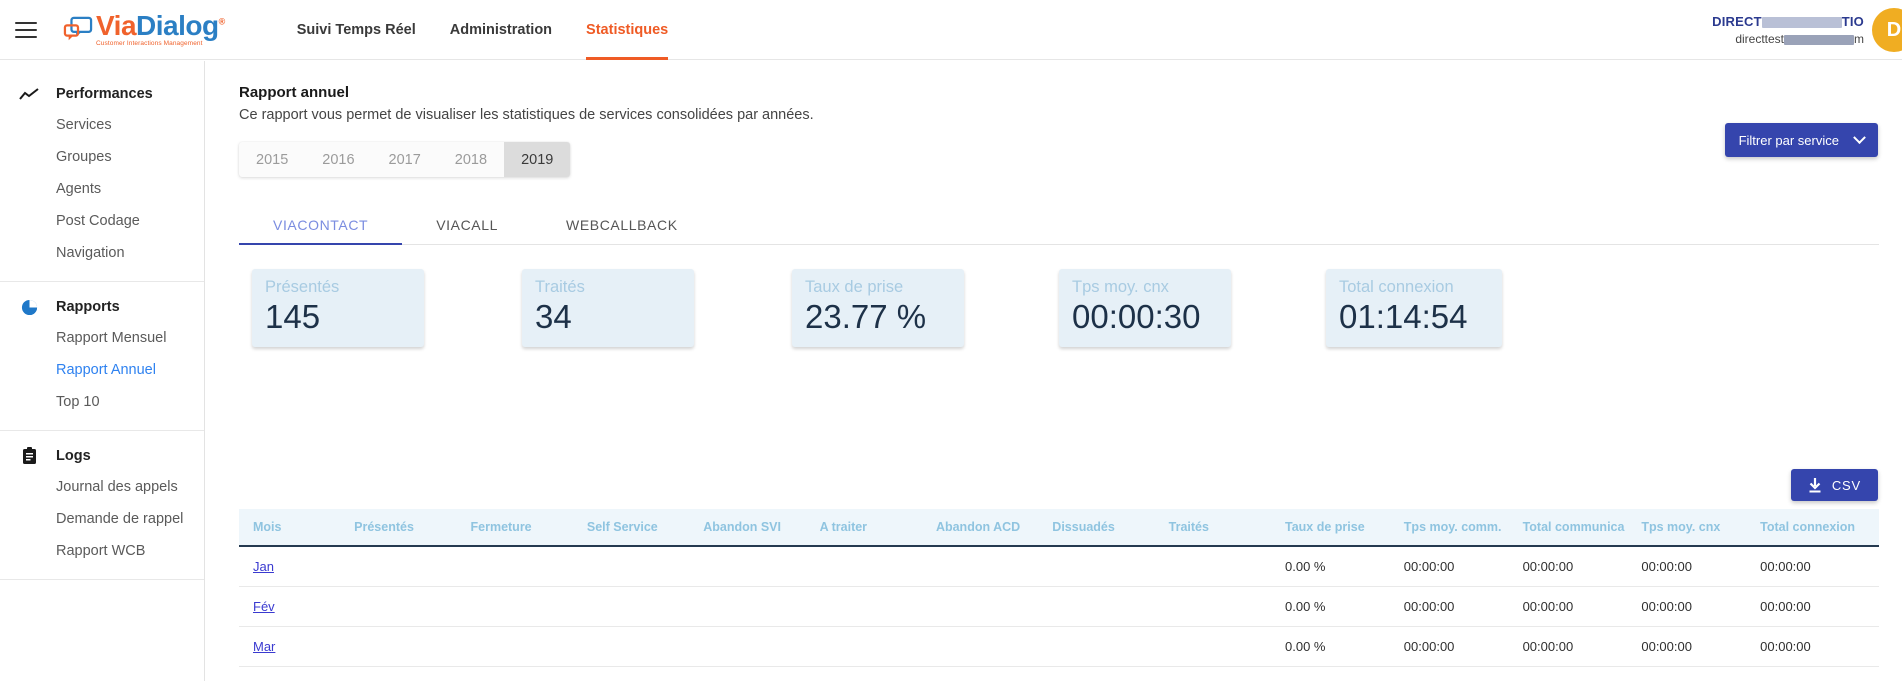  What do you see at coordinates (1701, 673) in the screenshot?
I see `cell-tps-moy-cnx: 00:00:05` at bounding box center [1701, 673].